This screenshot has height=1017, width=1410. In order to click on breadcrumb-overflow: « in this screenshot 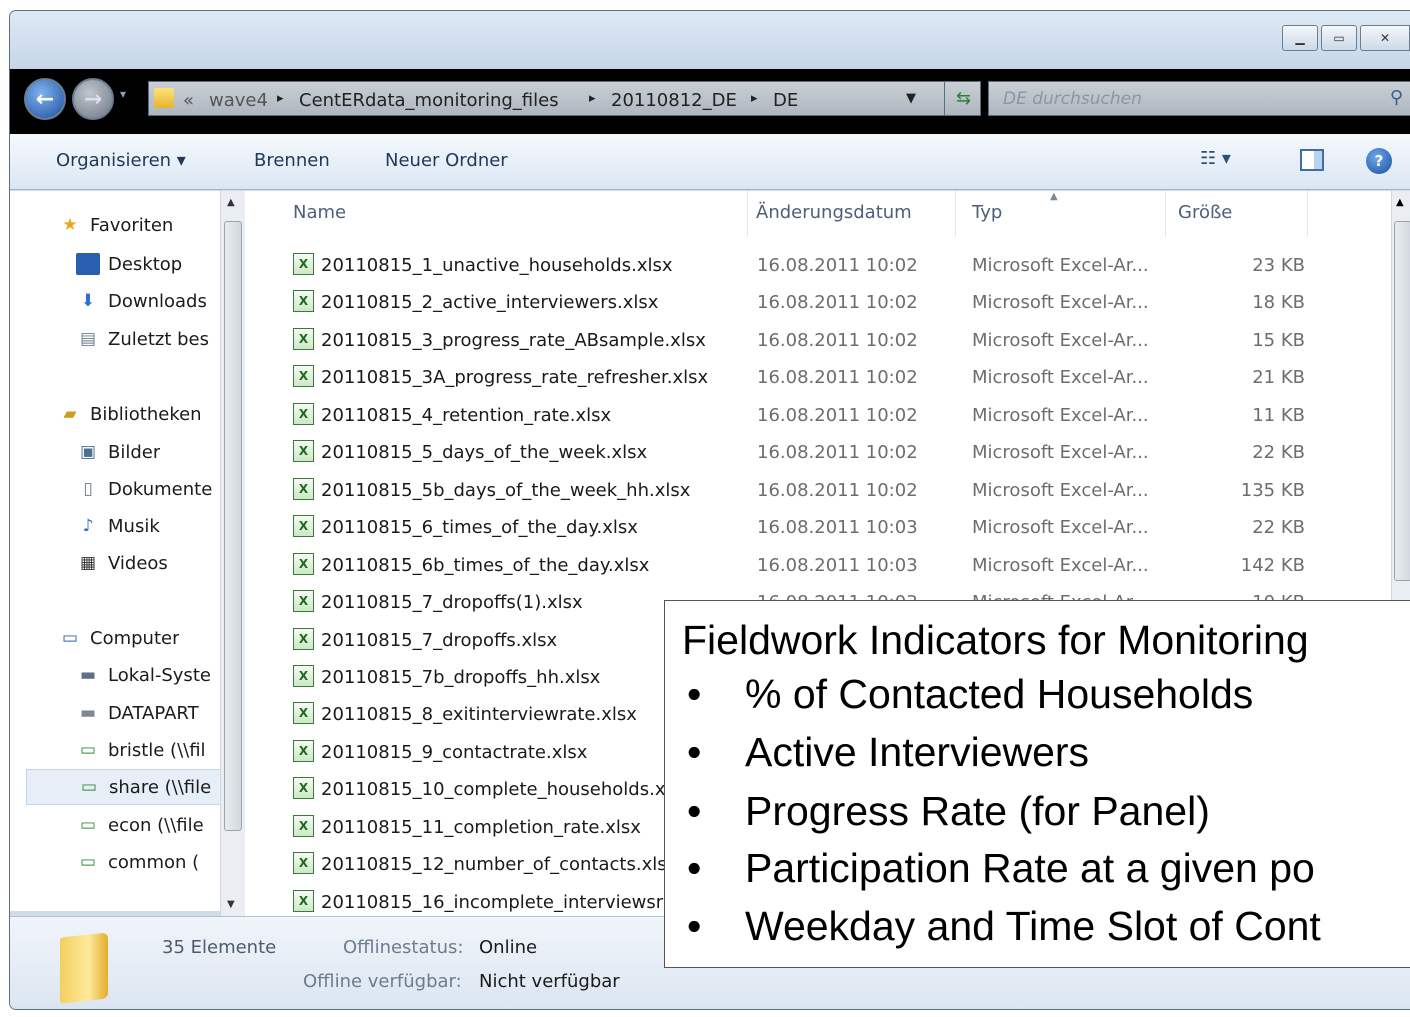, I will do `click(188, 100)`.